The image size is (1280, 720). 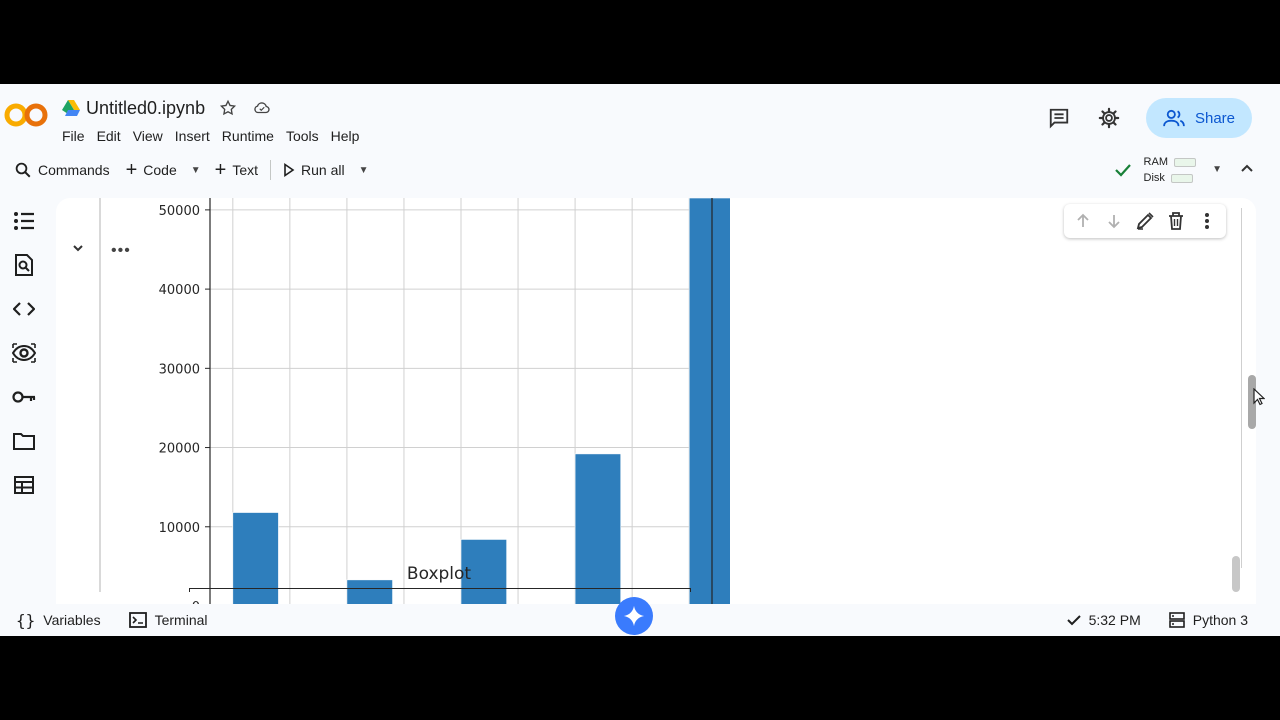 What do you see at coordinates (1241, 388) in the screenshot?
I see `output-scroll-track` at bounding box center [1241, 388].